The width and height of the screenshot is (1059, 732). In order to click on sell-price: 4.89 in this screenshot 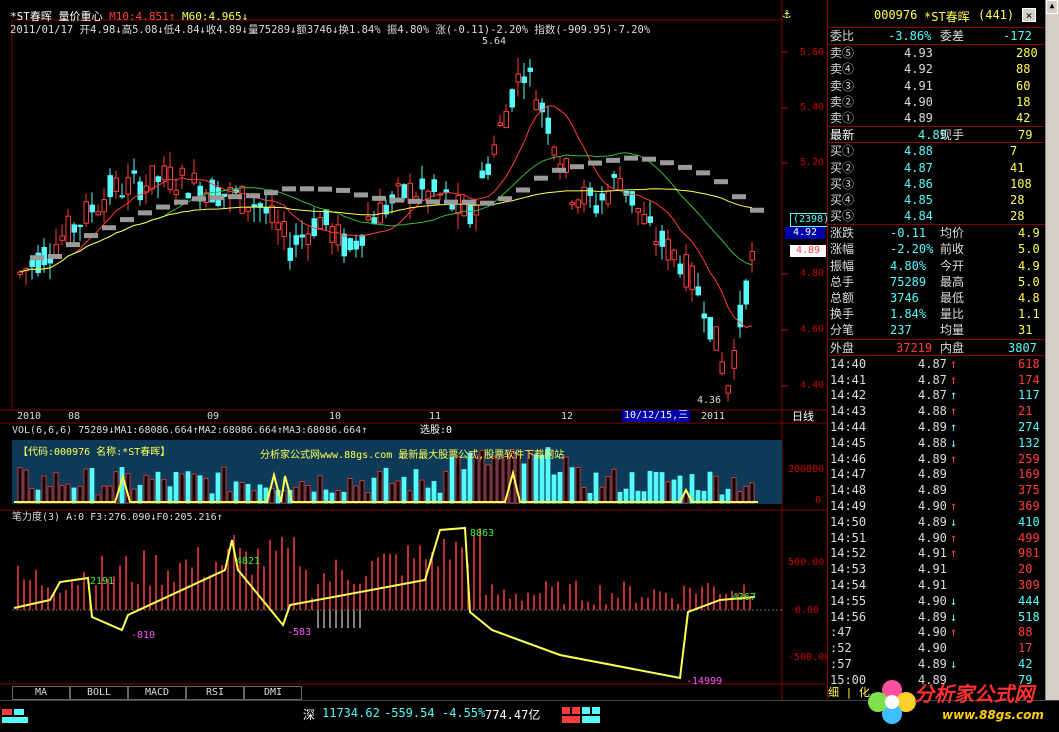, I will do `click(918, 117)`.